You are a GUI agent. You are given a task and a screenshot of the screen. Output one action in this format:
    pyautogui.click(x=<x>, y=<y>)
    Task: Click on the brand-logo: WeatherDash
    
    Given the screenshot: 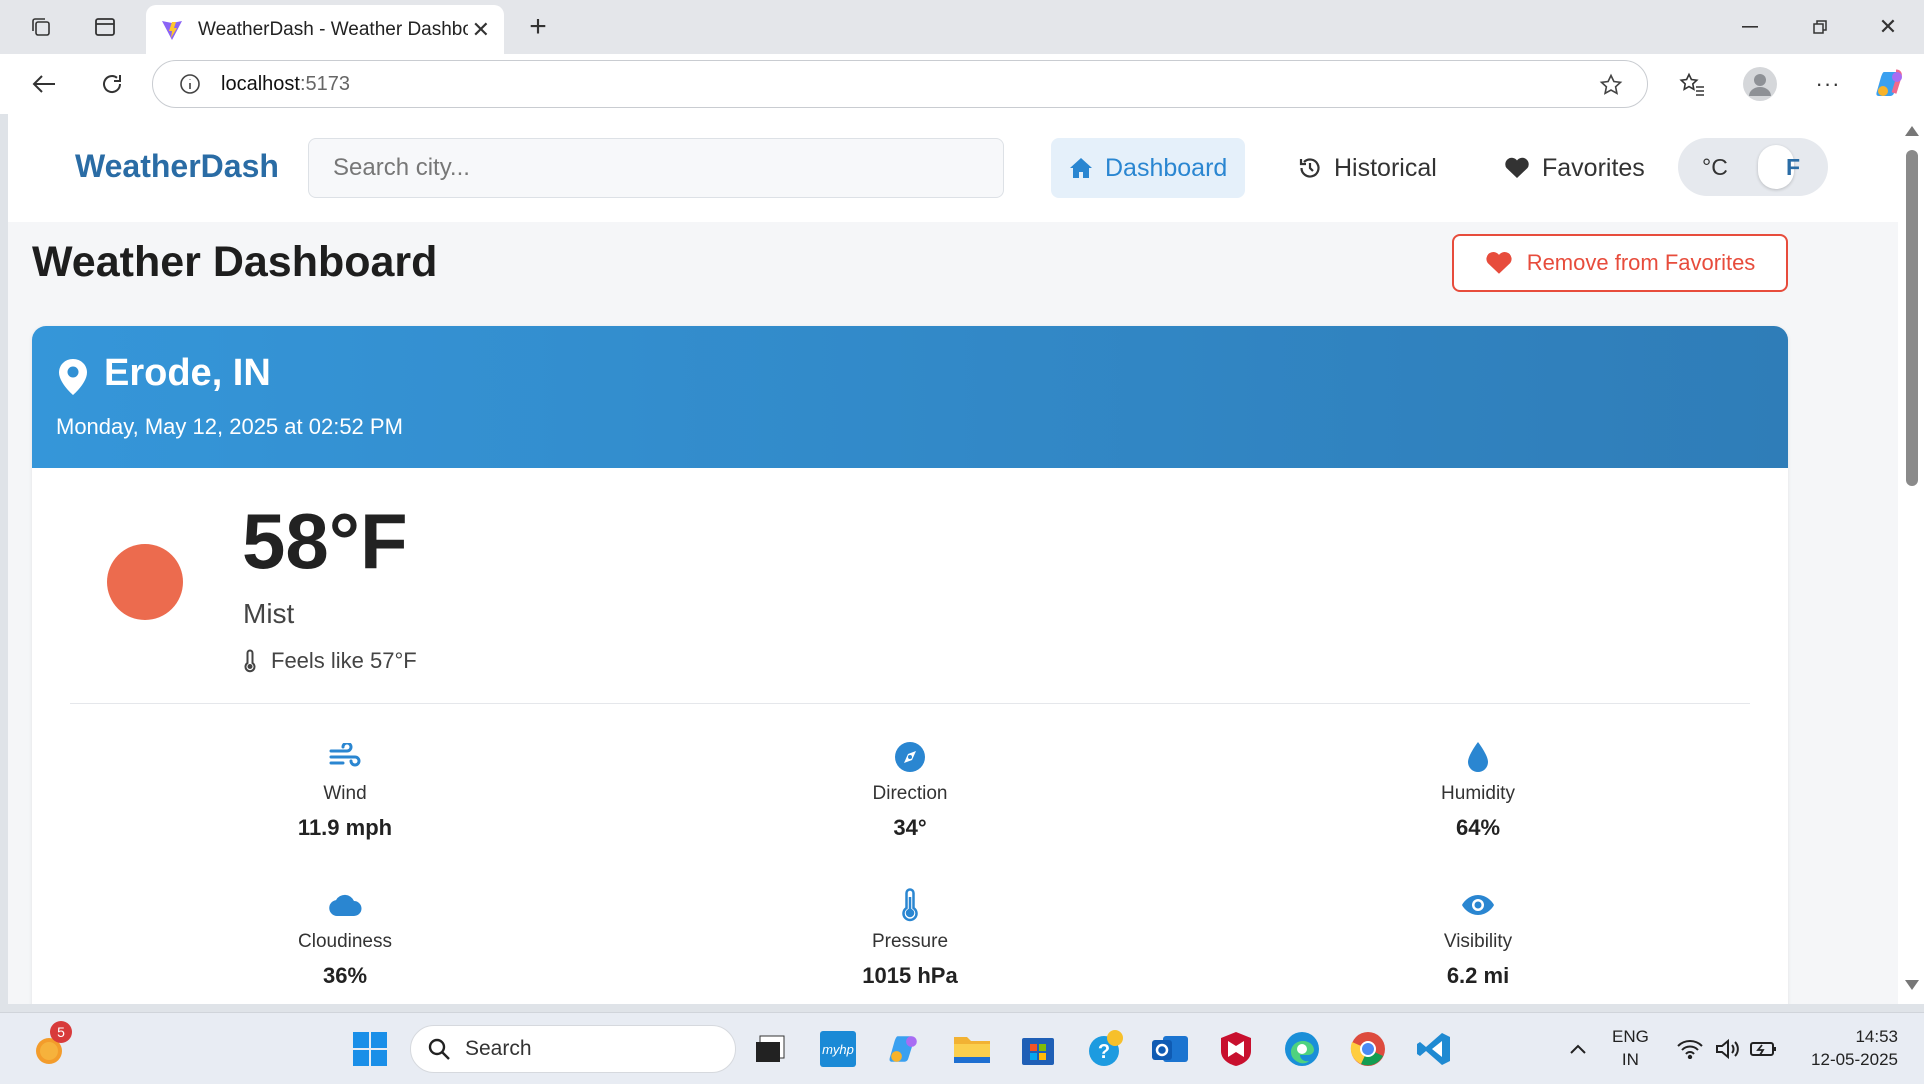 What is the action you would take?
    pyautogui.click(x=177, y=166)
    